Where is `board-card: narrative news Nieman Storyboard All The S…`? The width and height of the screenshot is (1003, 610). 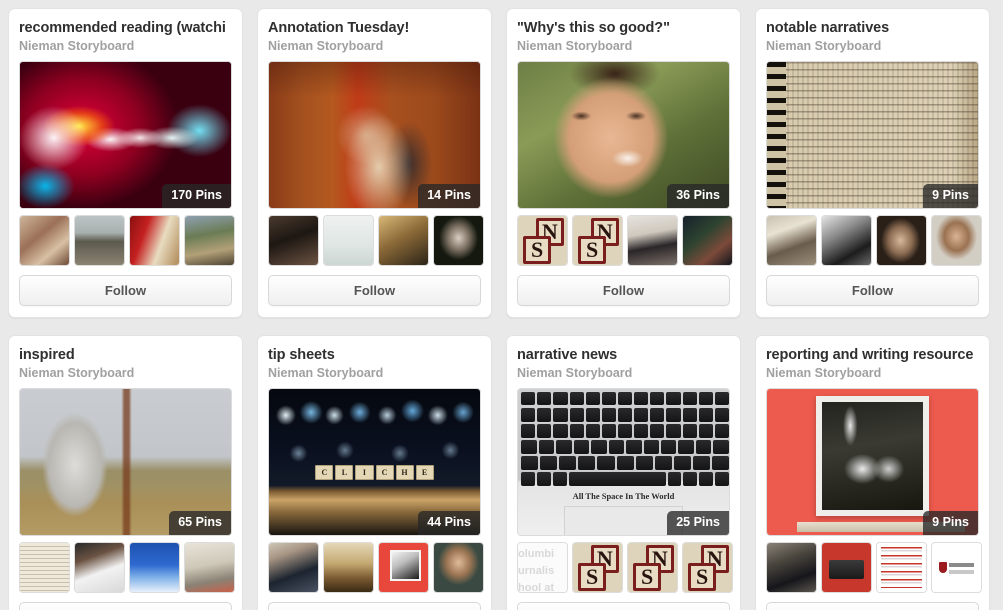 board-card: narrative news Nieman Storyboard All The S… is located at coordinates (623, 472).